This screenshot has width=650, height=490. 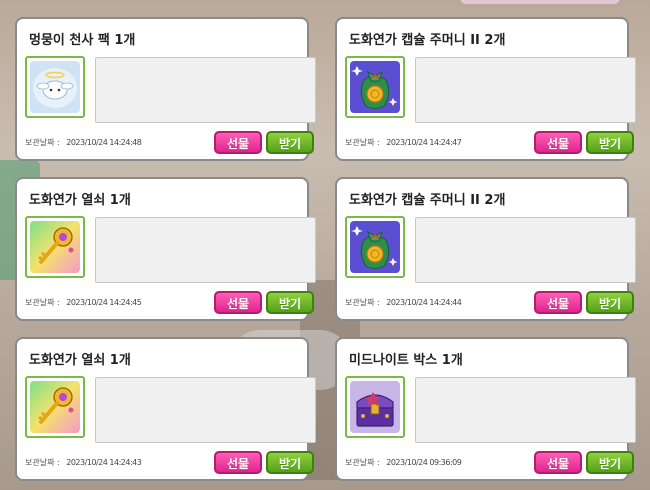 What do you see at coordinates (424, 302) in the screenshot?
I see `stored-date-value: 2023/10/24 14:24:44` at bounding box center [424, 302].